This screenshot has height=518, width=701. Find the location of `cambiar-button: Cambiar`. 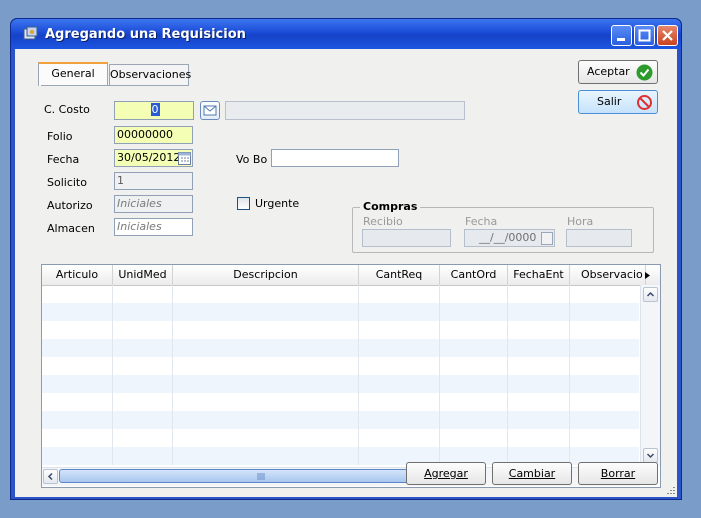

cambiar-button: Cambiar is located at coordinates (532, 473).